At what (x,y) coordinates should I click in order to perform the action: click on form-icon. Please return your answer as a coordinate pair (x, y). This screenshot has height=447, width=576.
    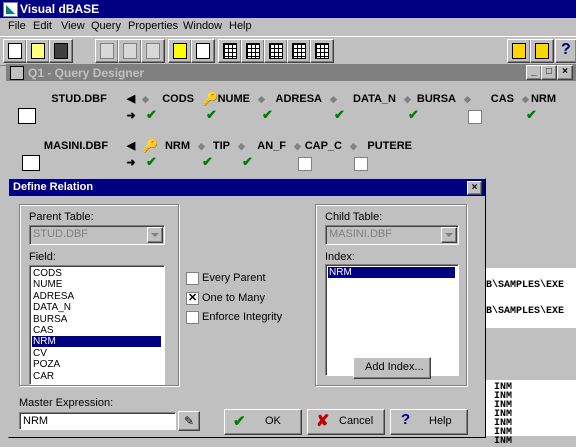
    Looking at the image, I should click on (230, 51).